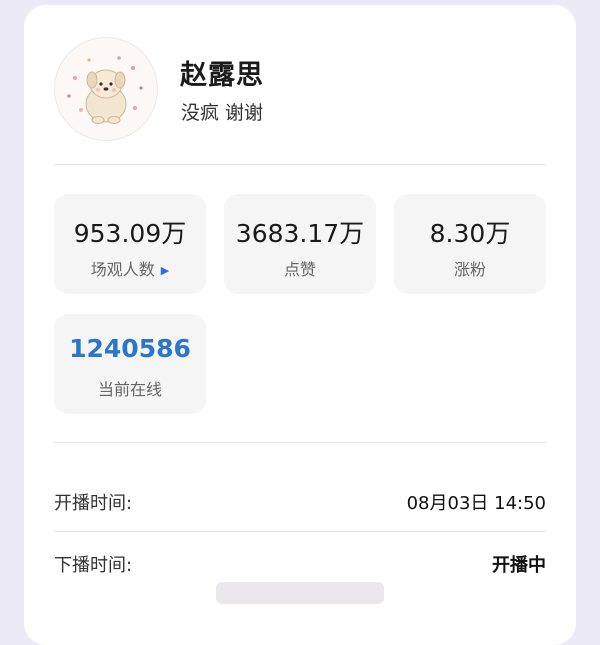 This screenshot has height=645, width=600. What do you see at coordinates (469, 269) in the screenshot?
I see `followers-label: 涨粉` at bounding box center [469, 269].